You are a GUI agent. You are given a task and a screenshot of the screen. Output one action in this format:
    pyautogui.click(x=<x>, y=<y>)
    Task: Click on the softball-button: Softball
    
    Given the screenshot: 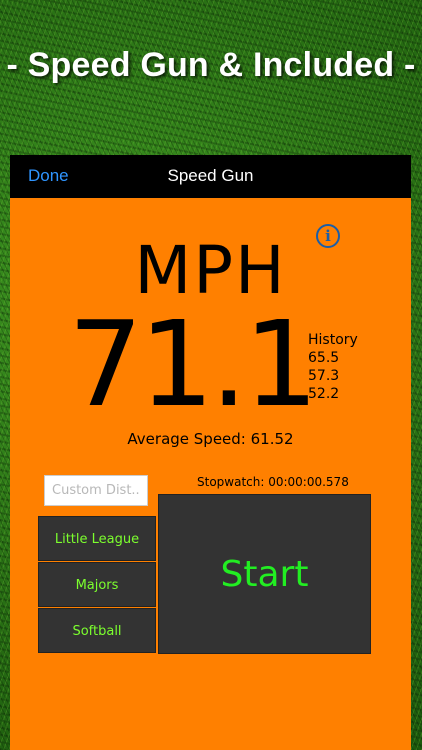 What is the action you would take?
    pyautogui.click(x=97, y=630)
    